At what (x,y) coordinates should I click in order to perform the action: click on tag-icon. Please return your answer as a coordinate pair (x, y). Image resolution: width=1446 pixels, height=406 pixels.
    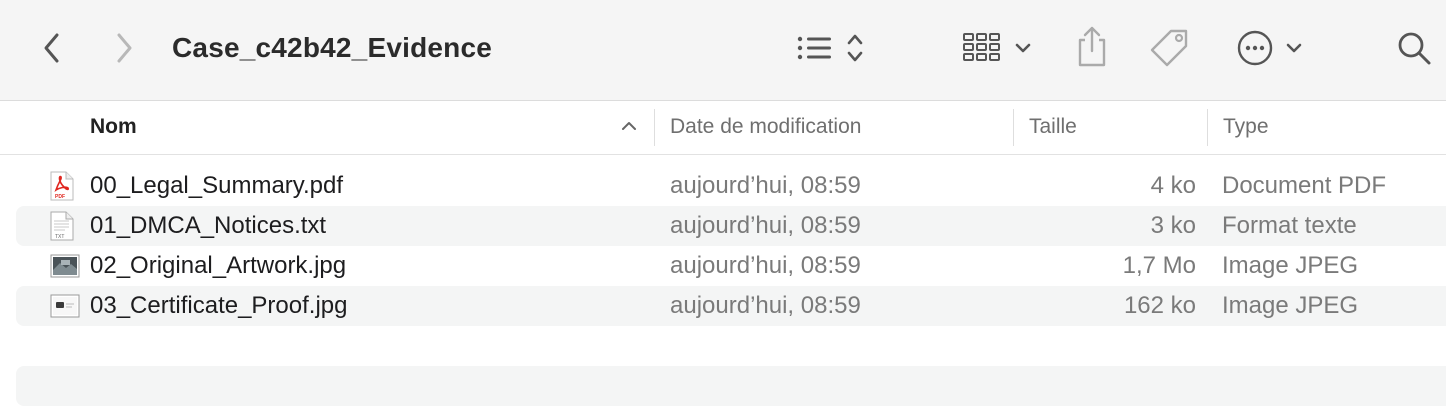
    Looking at the image, I should click on (1170, 48).